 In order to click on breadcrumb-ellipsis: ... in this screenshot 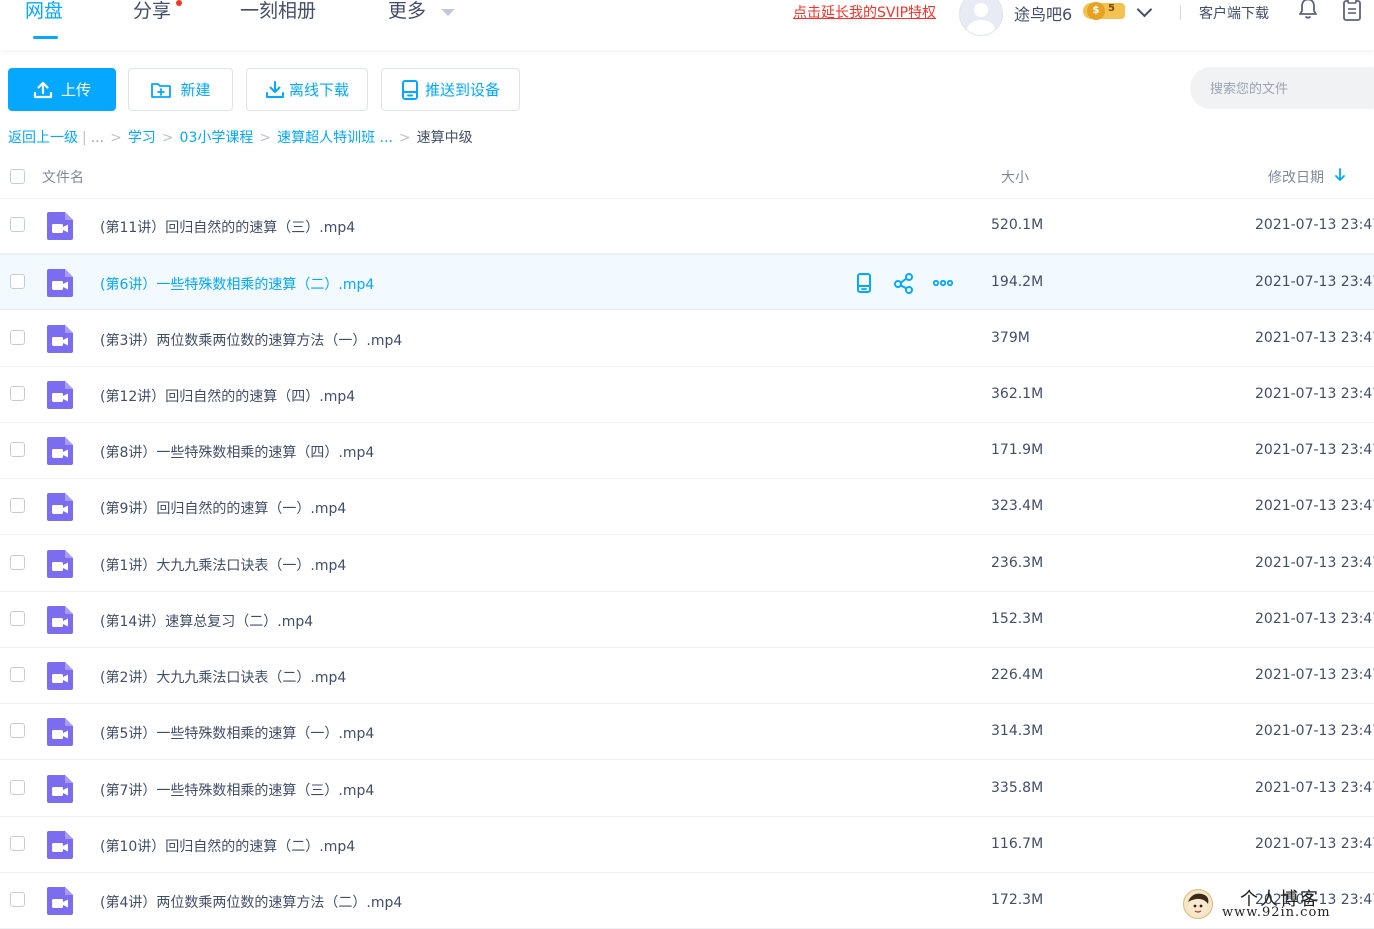, I will do `click(97, 138)`.